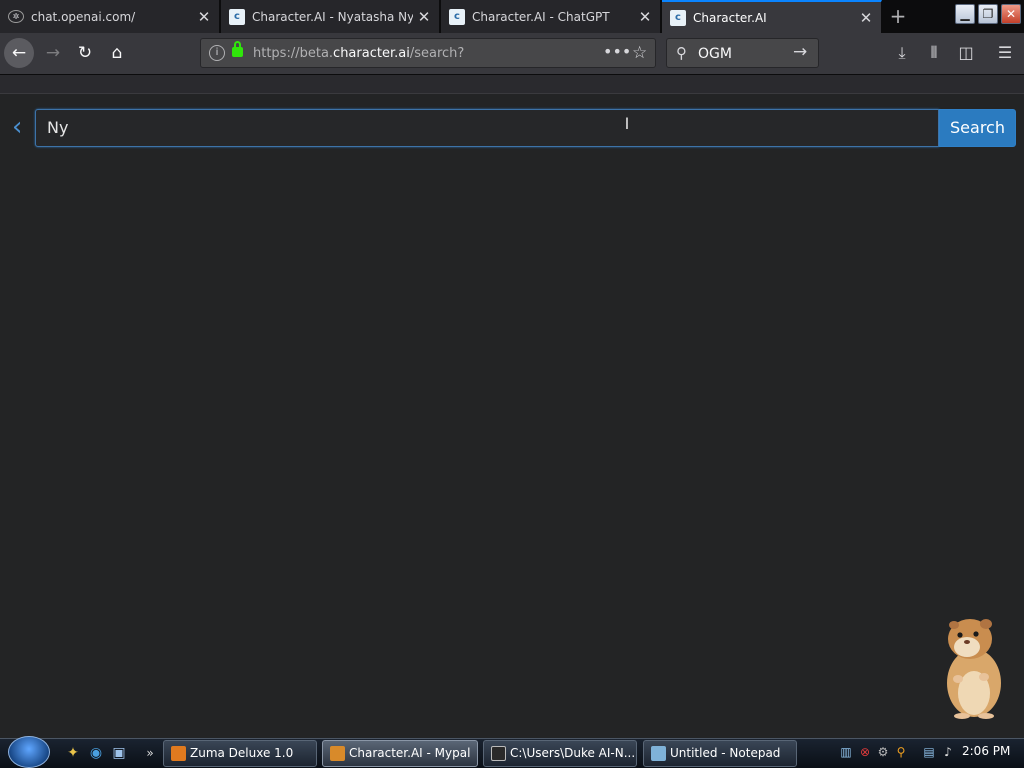 The image size is (1024, 768). I want to click on minimize-button: ▁, so click(965, 14).